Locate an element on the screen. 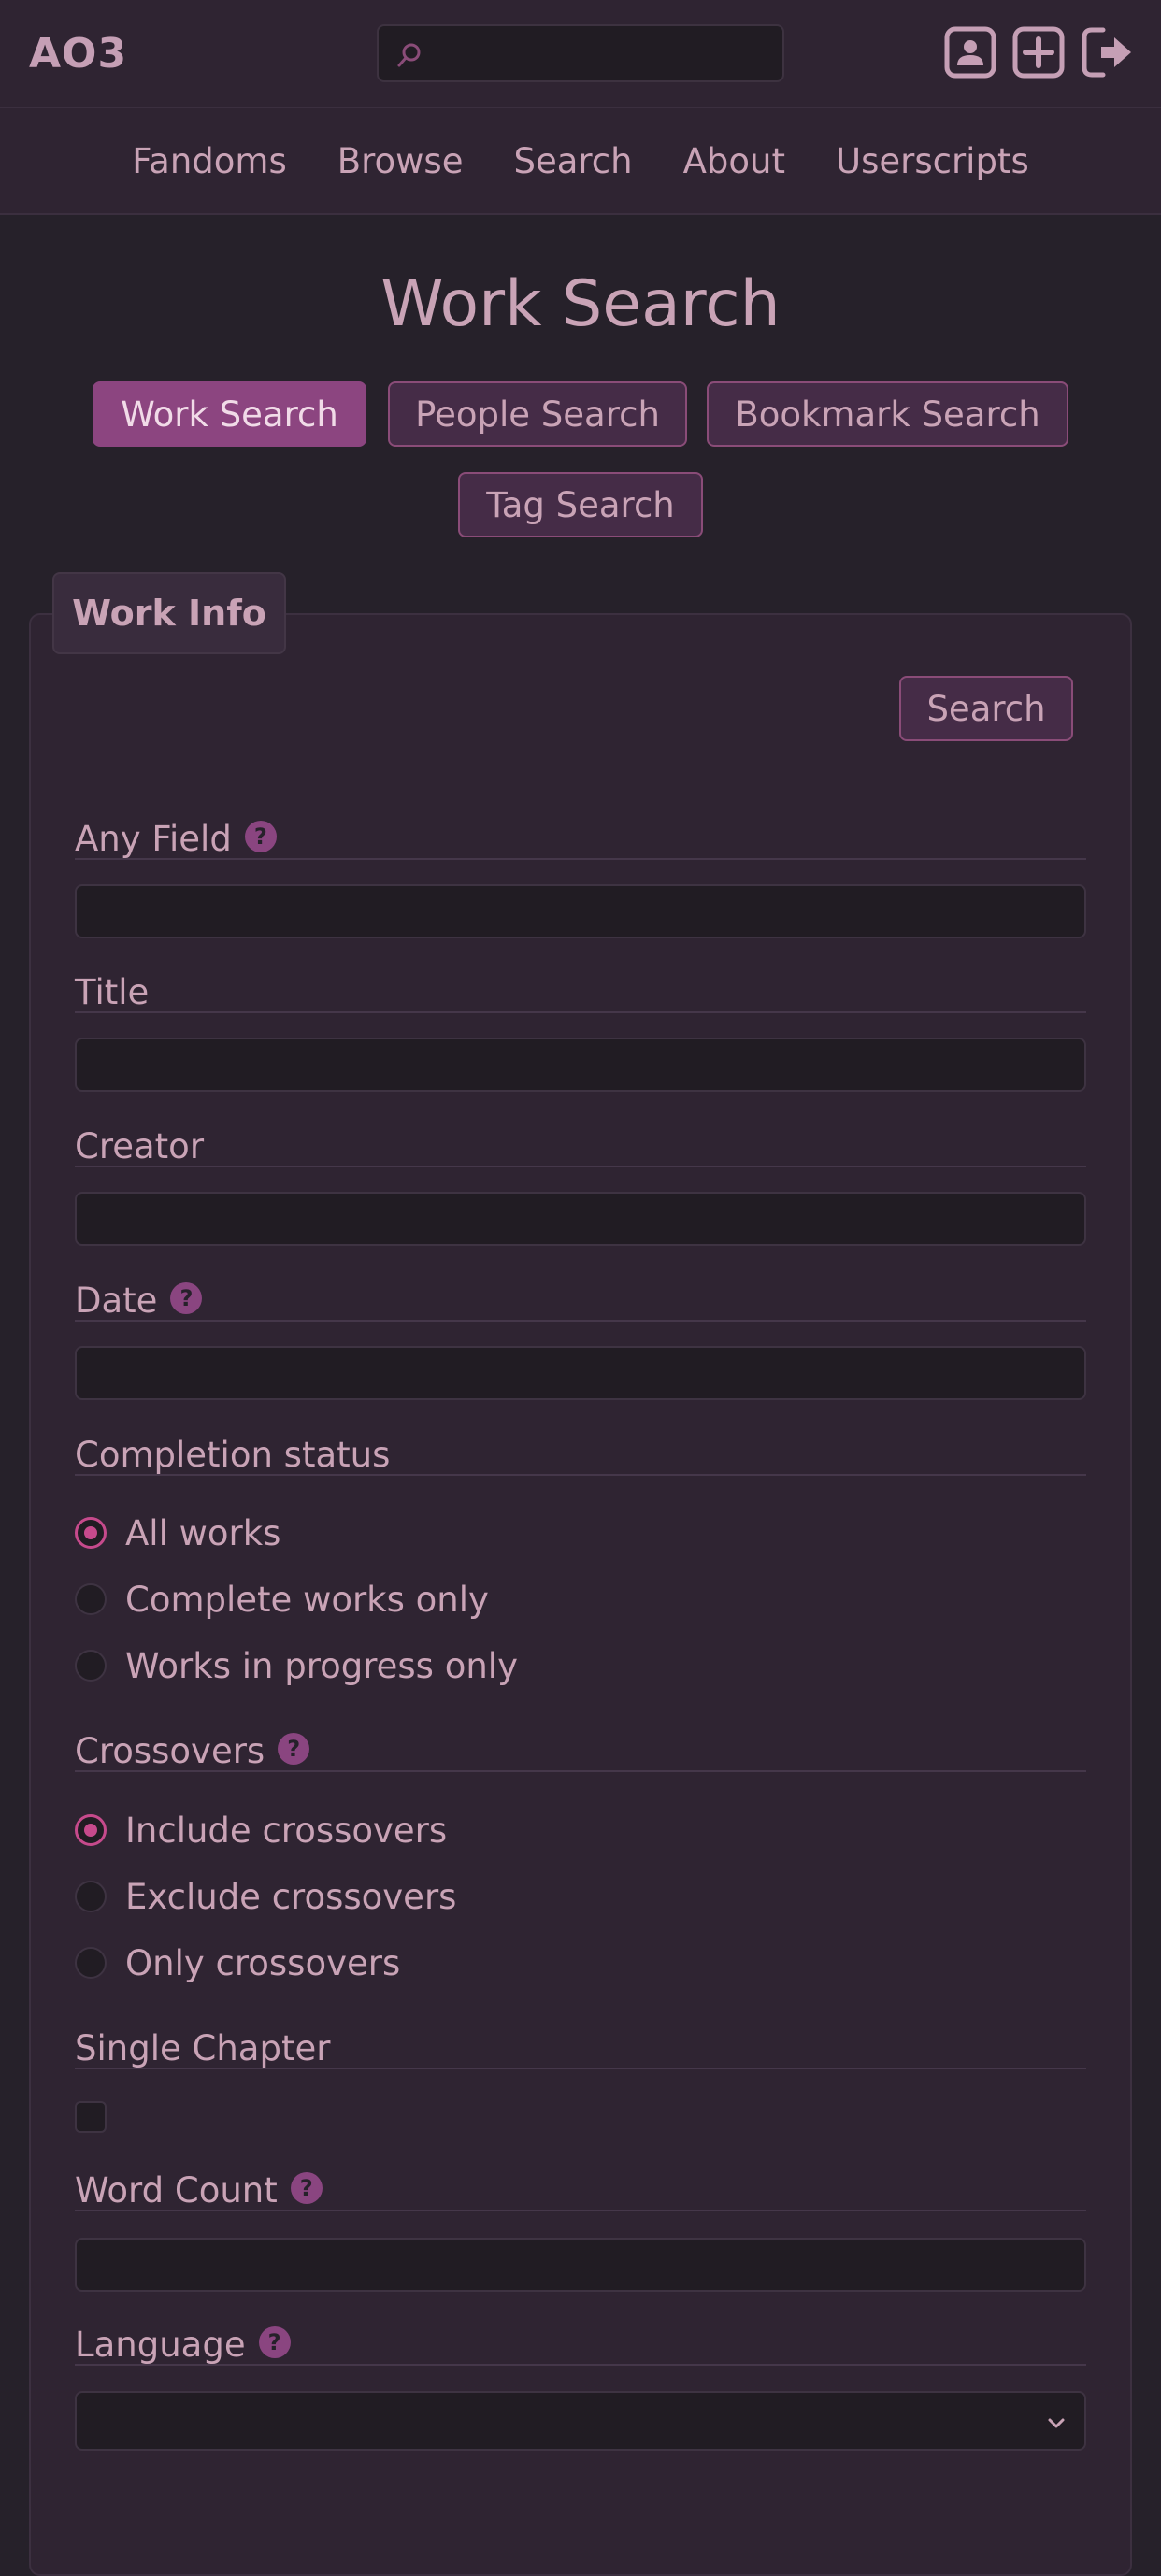 The image size is (1161, 2576). tab-tag-search: Tag Search is located at coordinates (580, 504).